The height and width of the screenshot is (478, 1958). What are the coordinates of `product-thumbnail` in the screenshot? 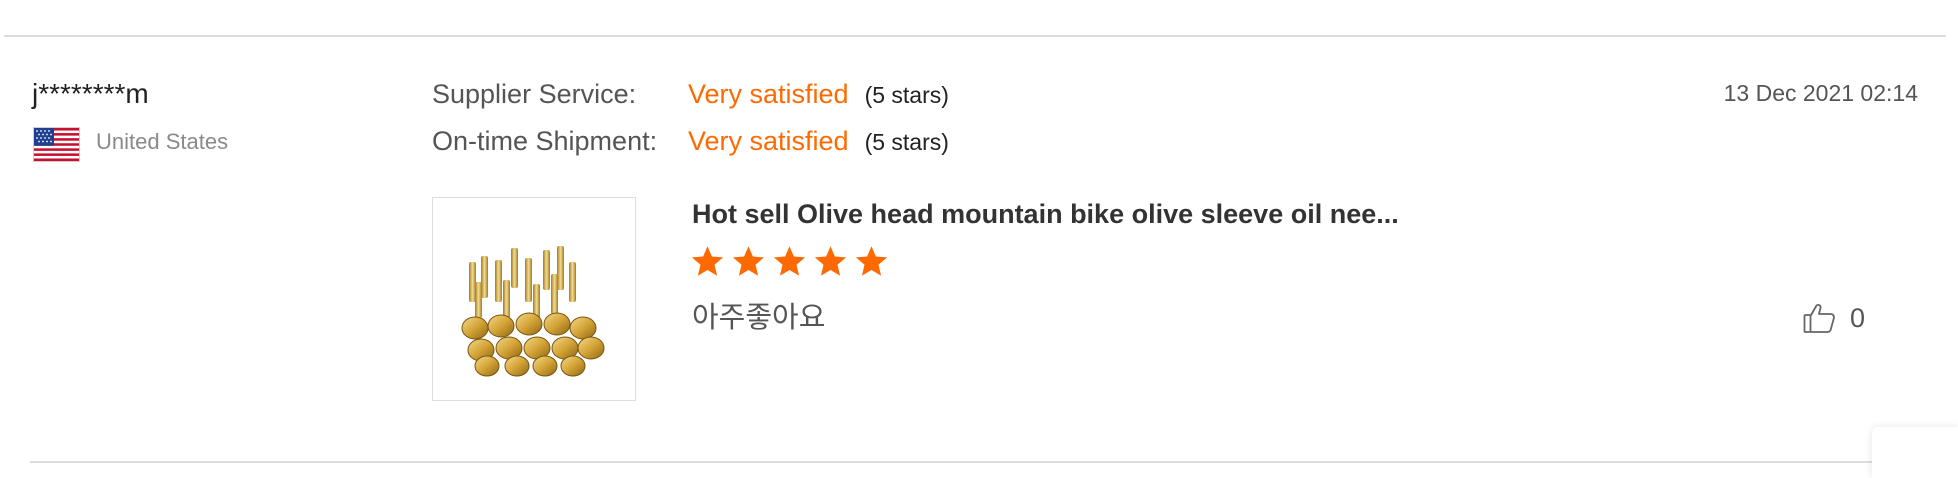 It's located at (534, 299).